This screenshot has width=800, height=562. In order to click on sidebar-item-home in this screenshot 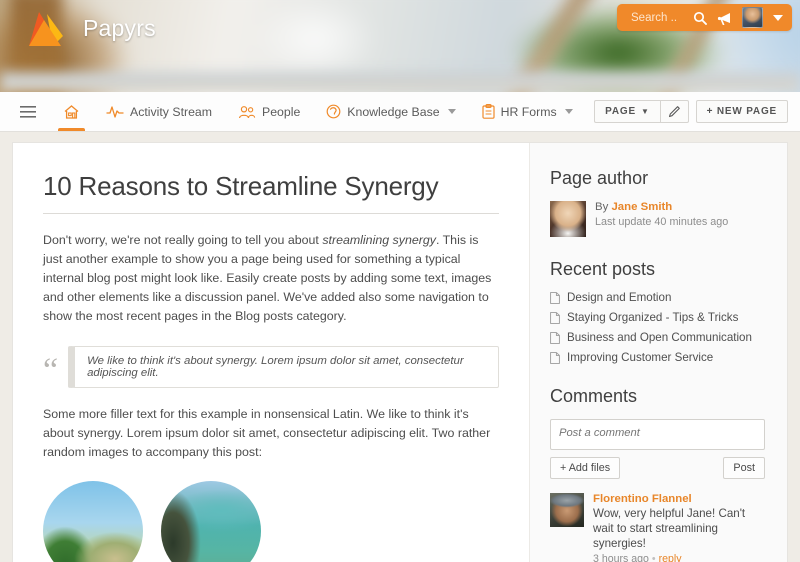, I will do `click(71, 111)`.